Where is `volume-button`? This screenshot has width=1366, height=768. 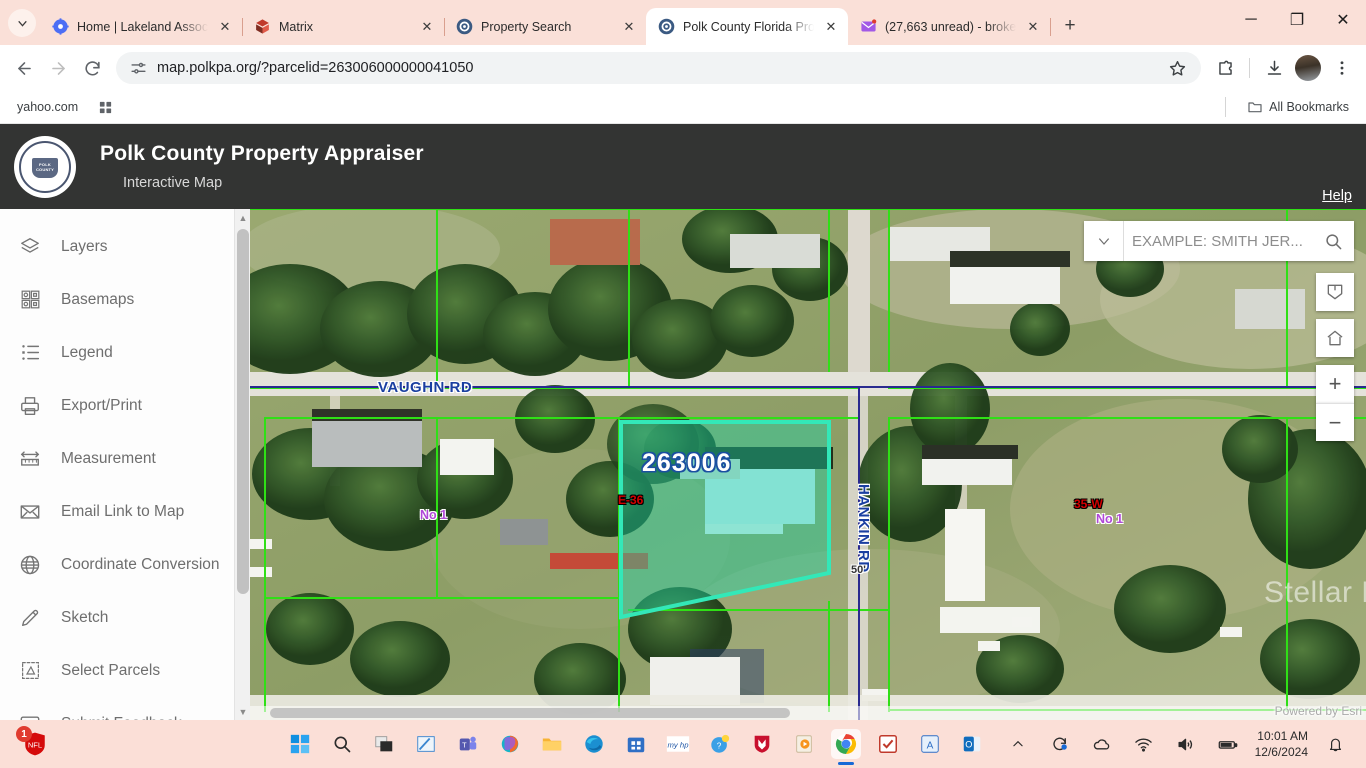 volume-button is located at coordinates (1186, 744).